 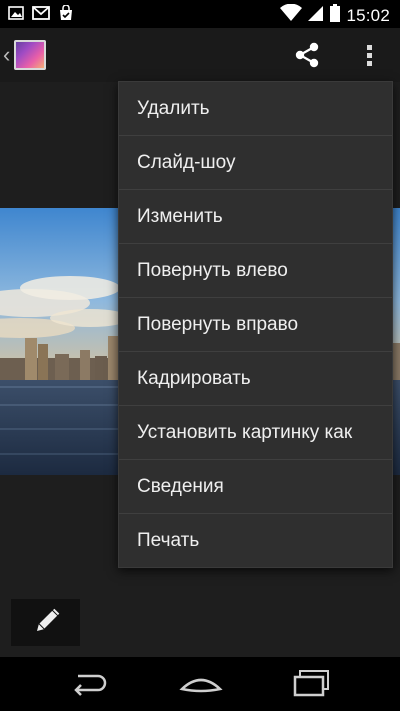 I want to click on image-icon, so click(x=16, y=15).